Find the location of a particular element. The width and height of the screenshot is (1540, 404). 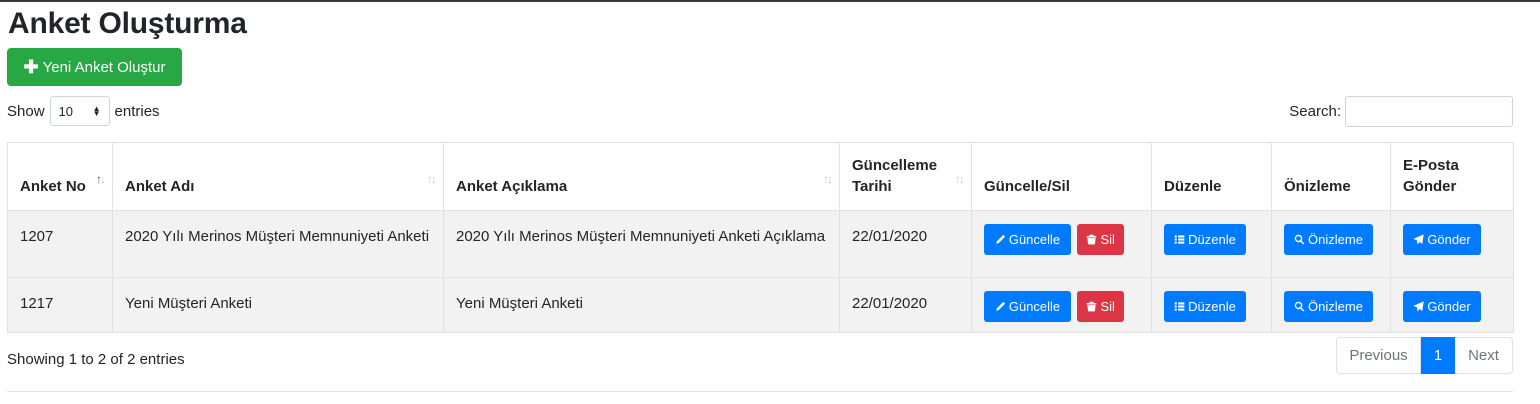

bottom-divider is located at coordinates (760, 391).